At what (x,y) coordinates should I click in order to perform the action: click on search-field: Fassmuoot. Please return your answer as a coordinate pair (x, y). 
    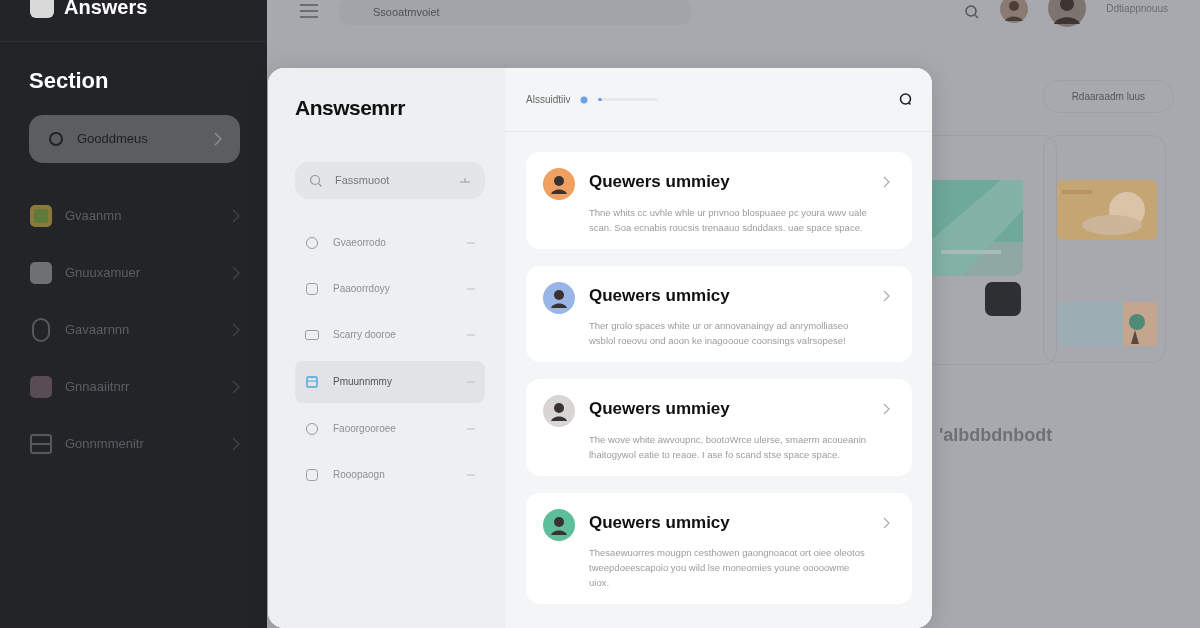
    Looking at the image, I should click on (390, 180).